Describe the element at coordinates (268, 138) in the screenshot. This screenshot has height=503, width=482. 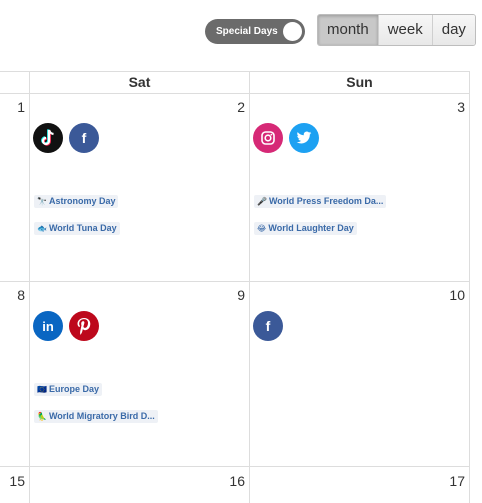
I see `instagram-icon` at that location.